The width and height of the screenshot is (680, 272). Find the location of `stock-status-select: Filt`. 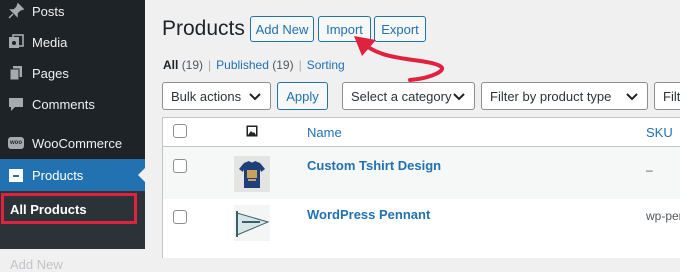

stock-status-select: Filt is located at coordinates (667, 96).